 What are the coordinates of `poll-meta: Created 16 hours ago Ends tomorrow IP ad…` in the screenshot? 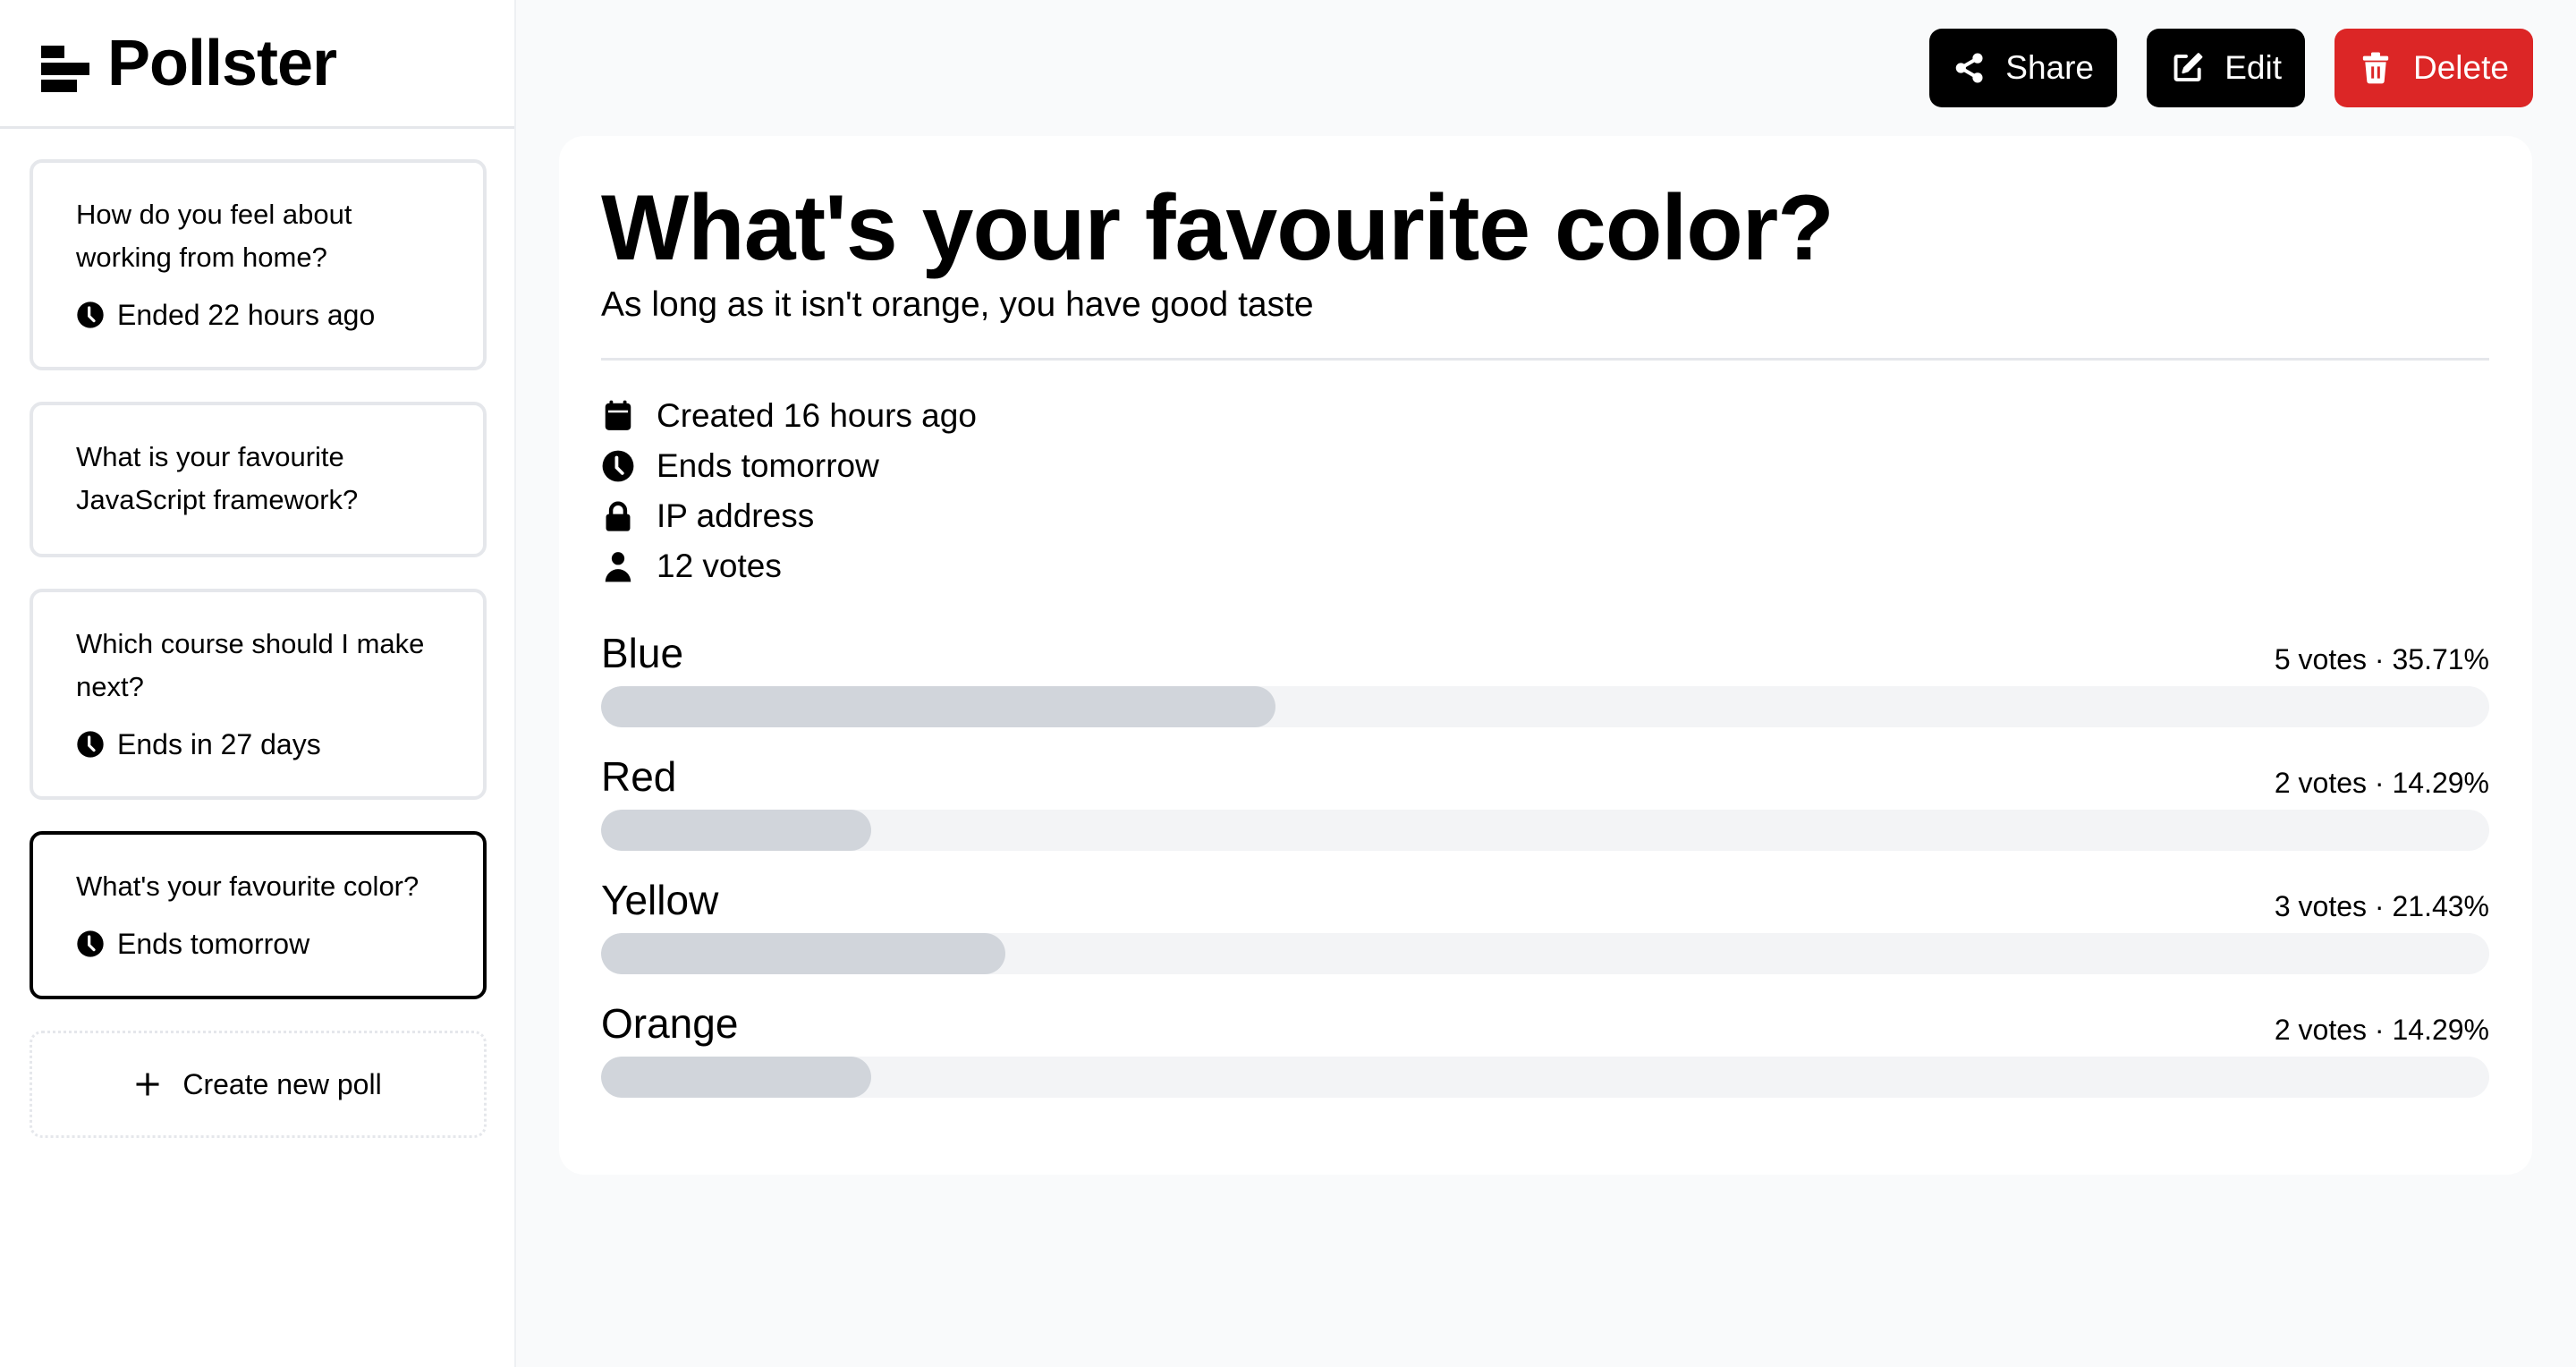 It's located at (1545, 491).